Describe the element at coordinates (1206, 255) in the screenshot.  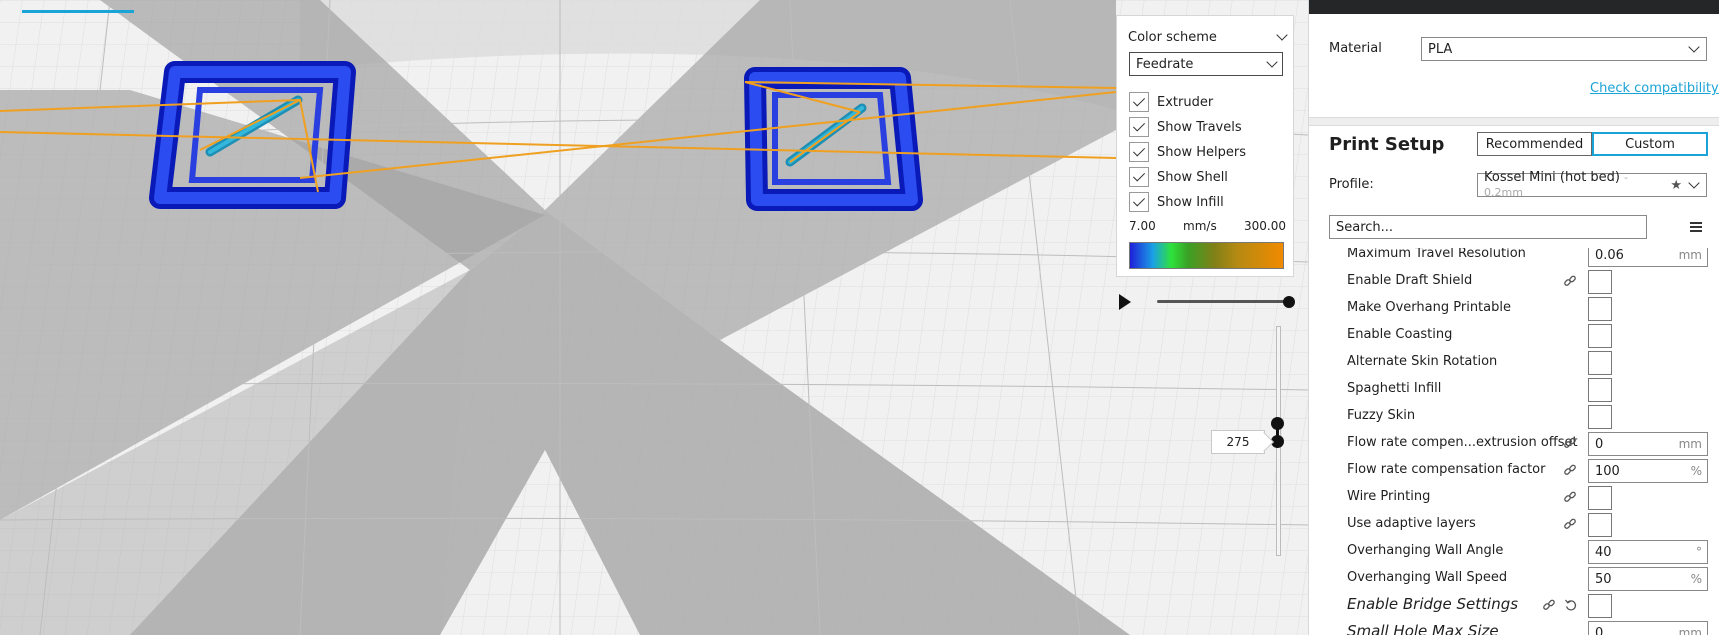
I see `feedrate-gradient-bar` at that location.